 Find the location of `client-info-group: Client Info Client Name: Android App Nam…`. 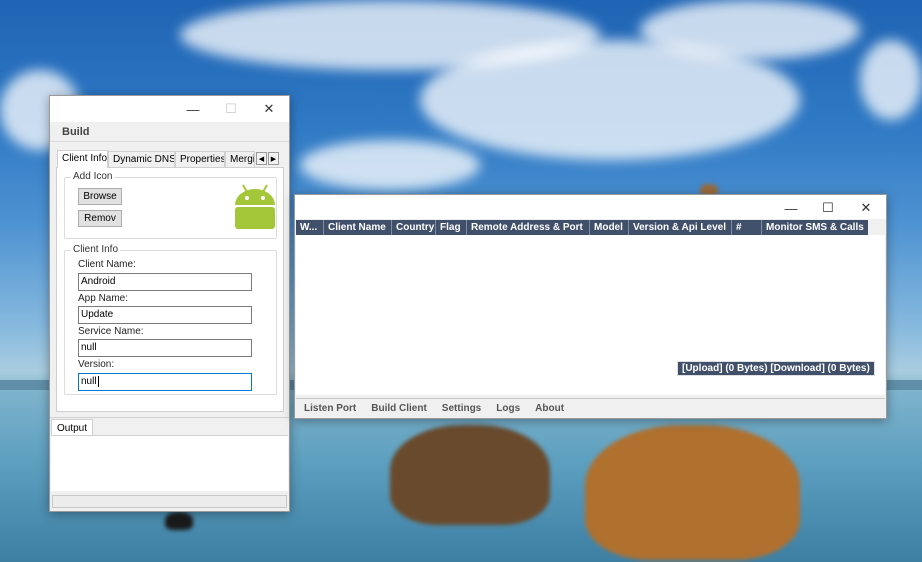

client-info-group: Client Info Client Name: Android App Nam… is located at coordinates (170, 319).